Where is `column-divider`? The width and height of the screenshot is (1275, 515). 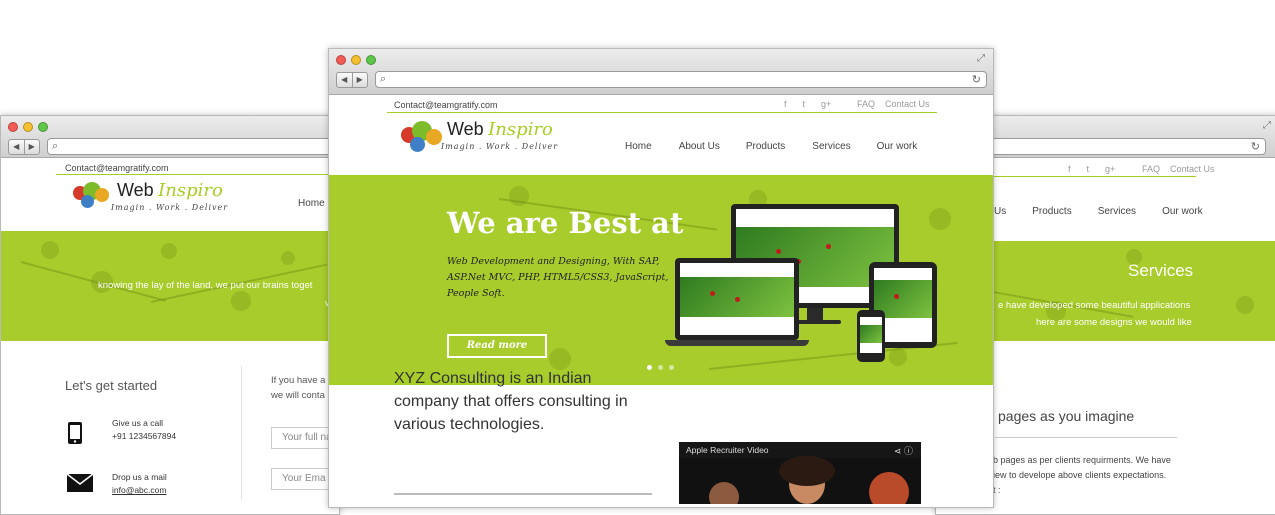 column-divider is located at coordinates (241, 433).